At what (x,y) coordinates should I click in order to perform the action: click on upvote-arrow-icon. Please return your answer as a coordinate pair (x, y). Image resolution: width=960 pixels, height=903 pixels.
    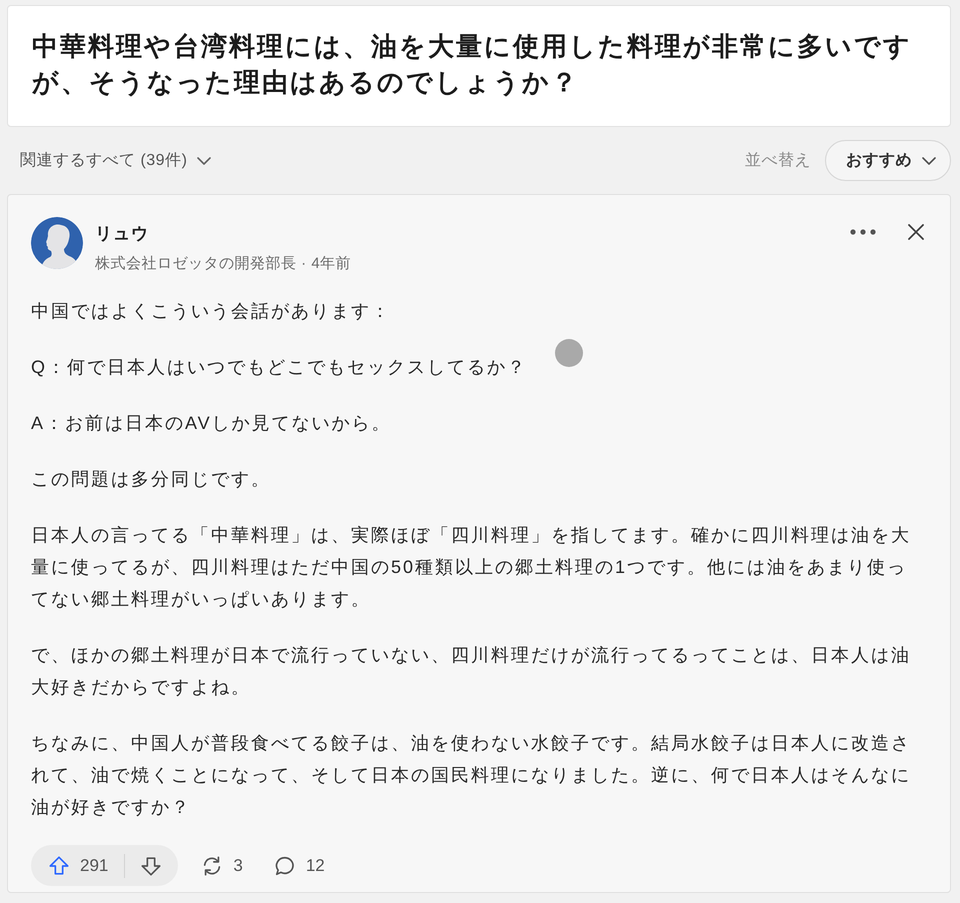
    Looking at the image, I should click on (59, 865).